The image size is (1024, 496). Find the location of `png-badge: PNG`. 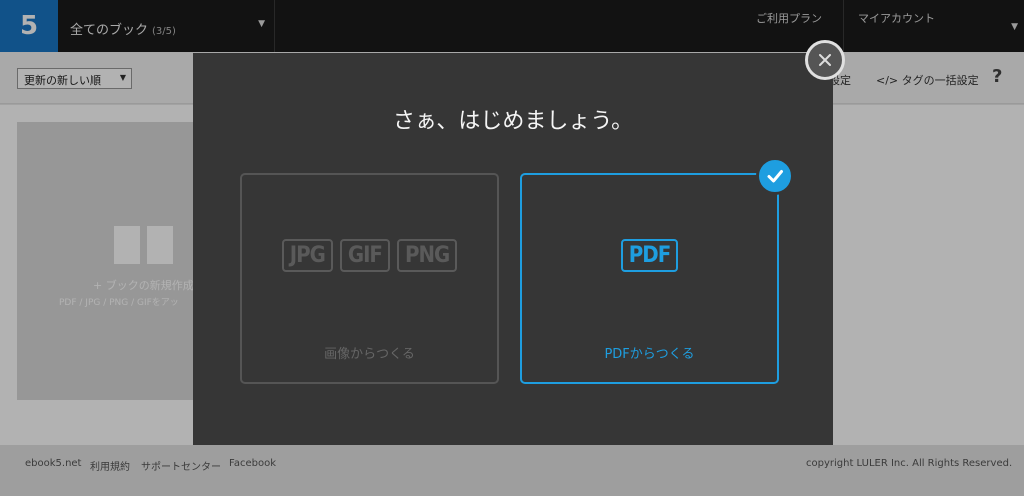

png-badge: PNG is located at coordinates (427, 255).